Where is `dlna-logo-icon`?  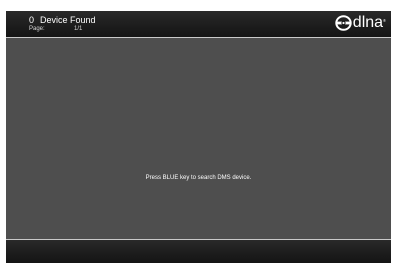 dlna-logo-icon is located at coordinates (343, 23).